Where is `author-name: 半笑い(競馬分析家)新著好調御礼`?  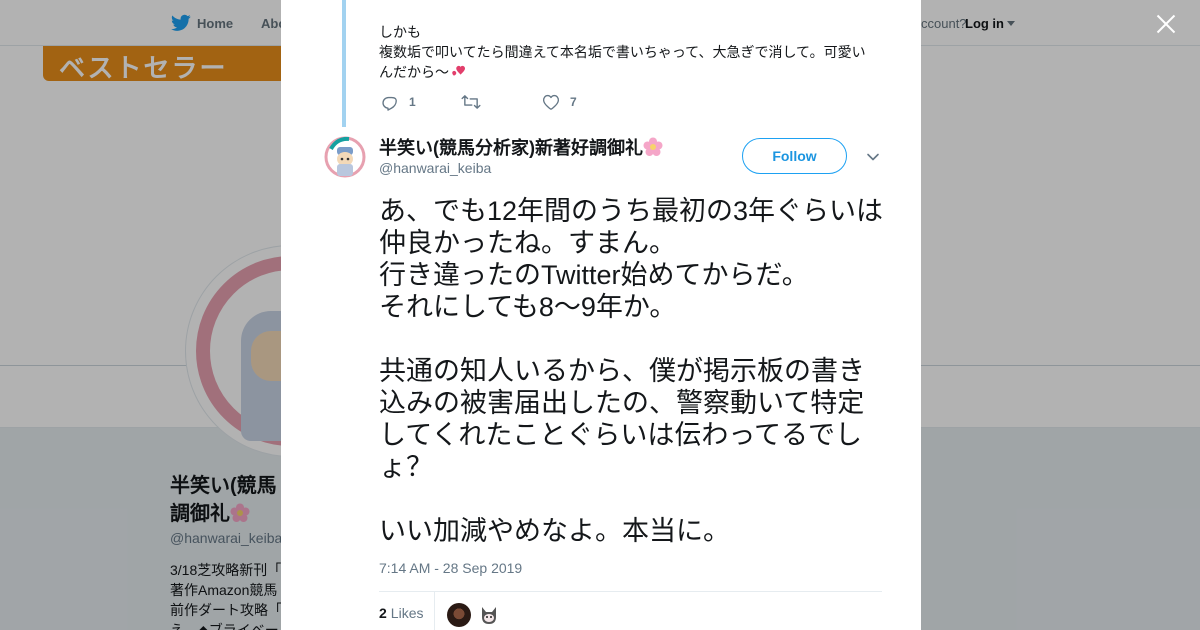 author-name: 半笑い(競馬分析家)新著好調御礼 is located at coordinates (521, 147).